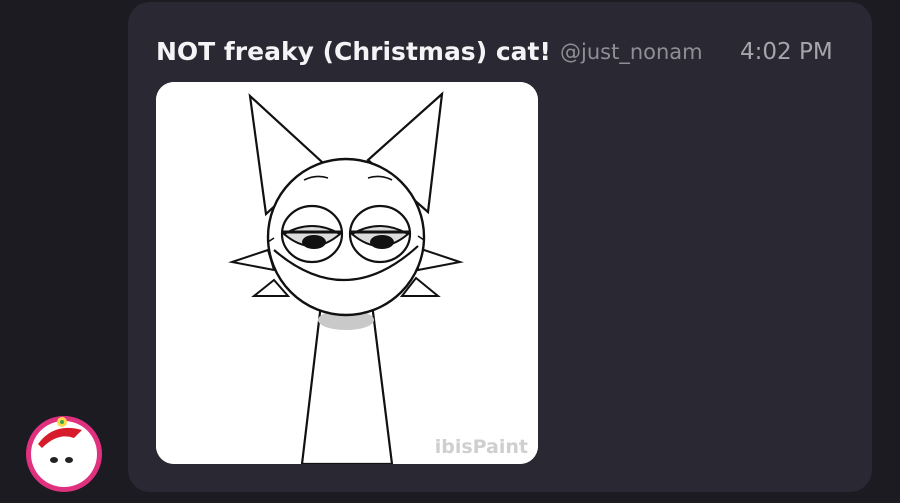 The height and width of the screenshot is (503, 900). I want to click on username-handle: @just_nonam, so click(631, 52).